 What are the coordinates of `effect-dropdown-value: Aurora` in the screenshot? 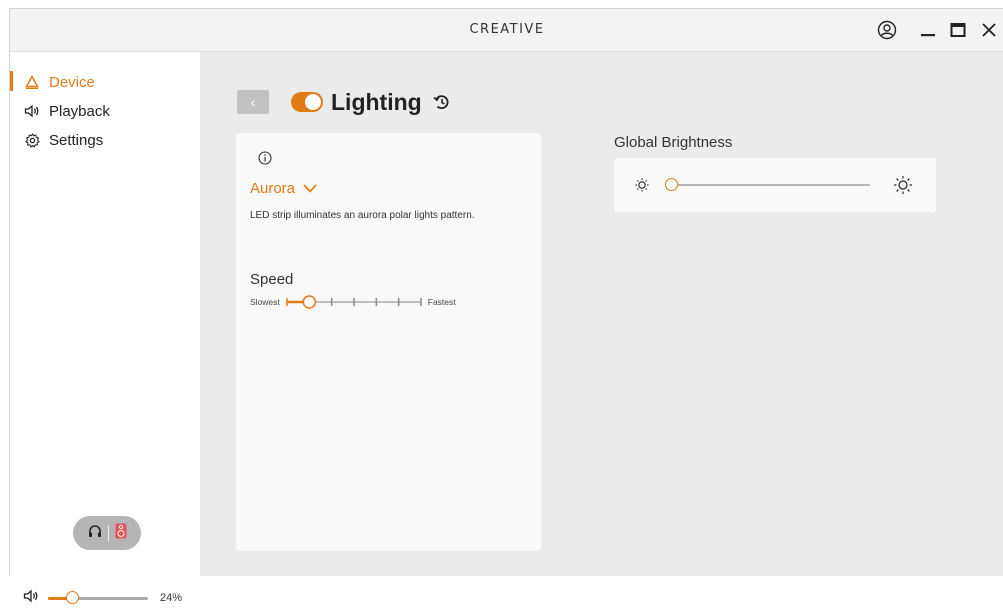 It's located at (273, 188).